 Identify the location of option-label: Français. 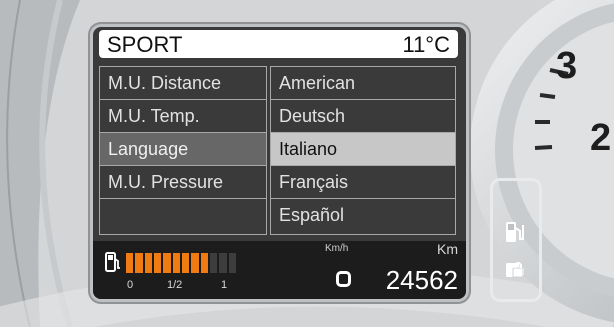
(314, 182).